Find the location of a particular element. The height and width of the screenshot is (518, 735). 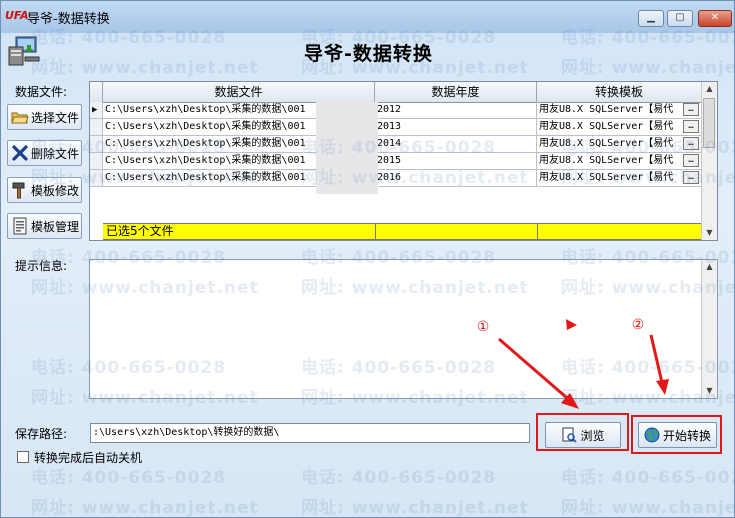

current-row-arrow-icon: ▶ is located at coordinates (95, 110).